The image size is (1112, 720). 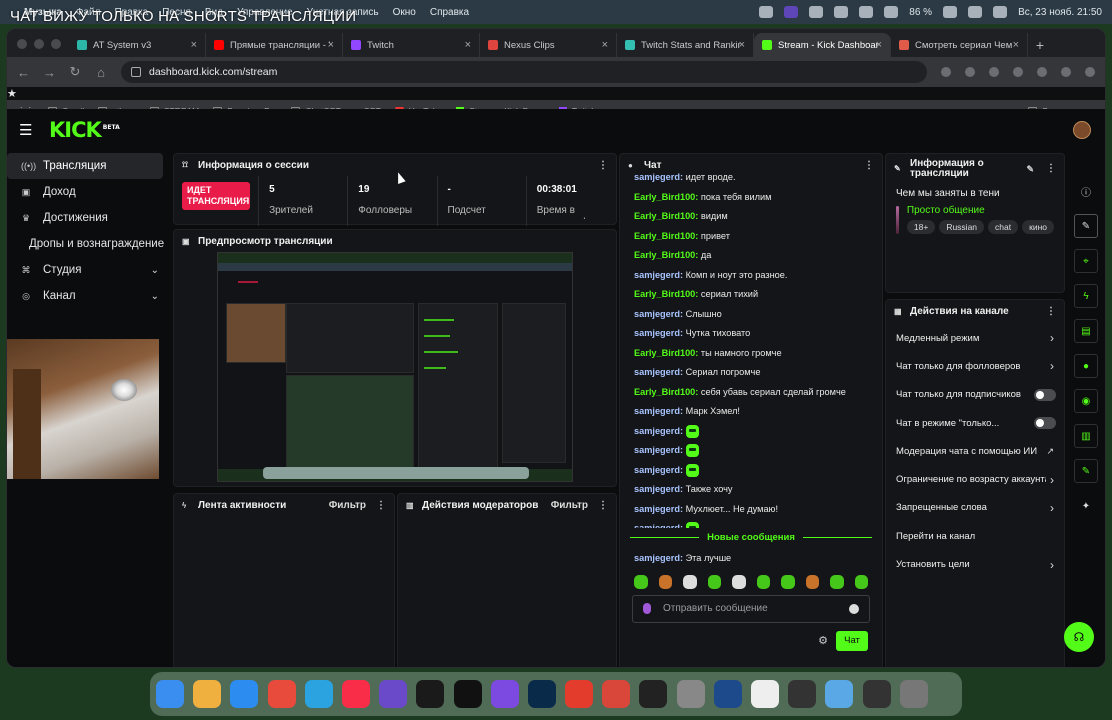 I want to click on menu-item: Справка, so click(x=449, y=12).